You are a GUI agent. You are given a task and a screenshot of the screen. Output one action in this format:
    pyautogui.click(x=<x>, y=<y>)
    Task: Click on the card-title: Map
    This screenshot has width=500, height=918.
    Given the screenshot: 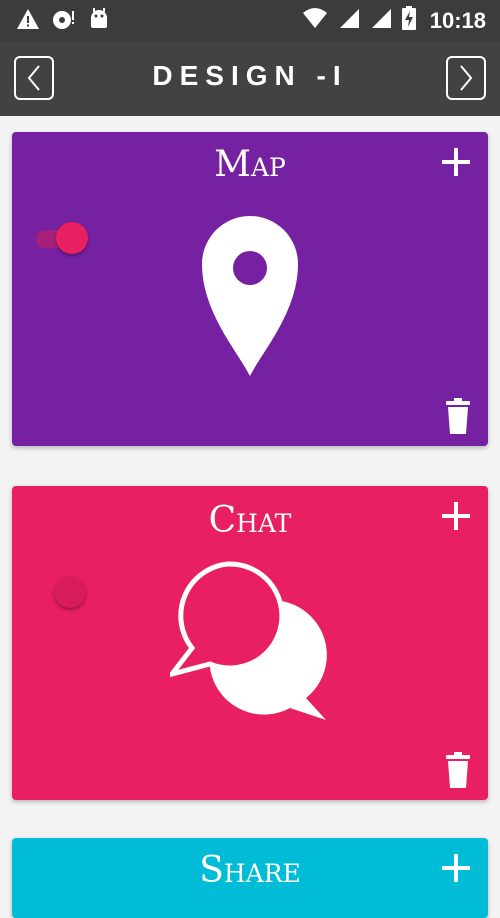 What is the action you would take?
    pyautogui.click(x=250, y=164)
    